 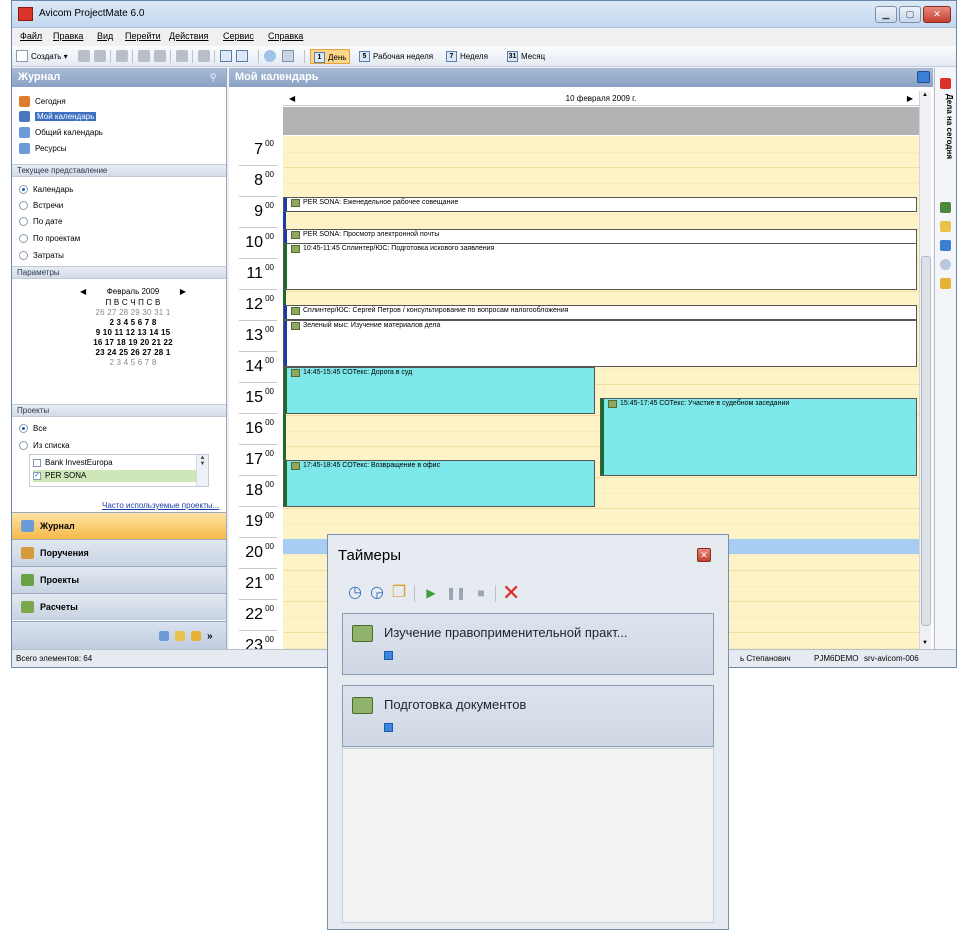 I want to click on hour-label: 15 00, so click(x=255, y=399).